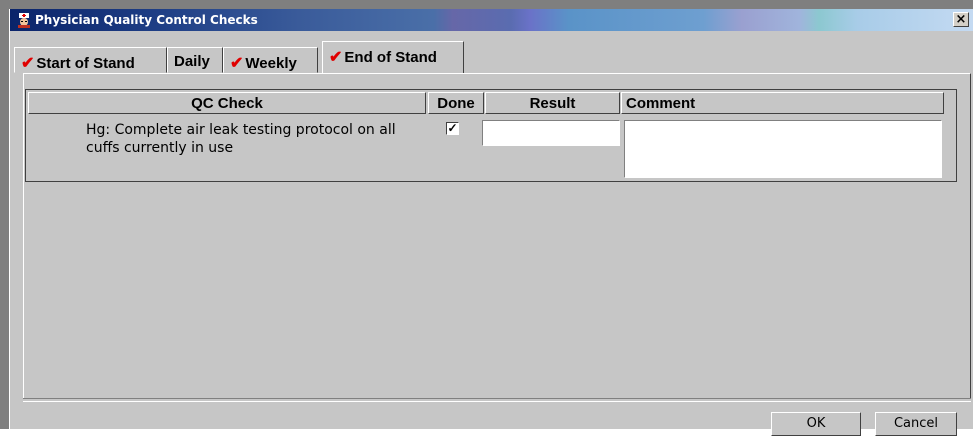  I want to click on footer-divider, so click(497, 400).